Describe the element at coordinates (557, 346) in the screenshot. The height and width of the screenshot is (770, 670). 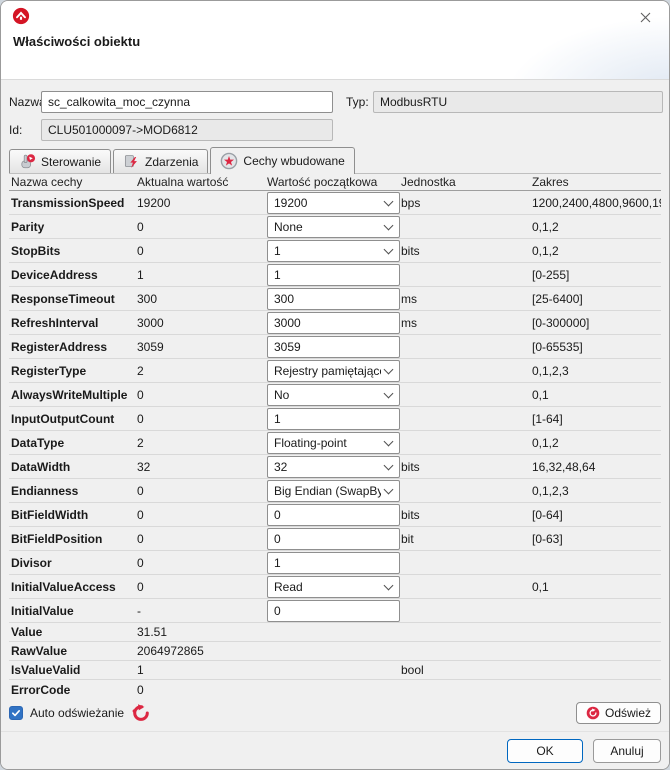
I see `range: [0-65535]` at that location.